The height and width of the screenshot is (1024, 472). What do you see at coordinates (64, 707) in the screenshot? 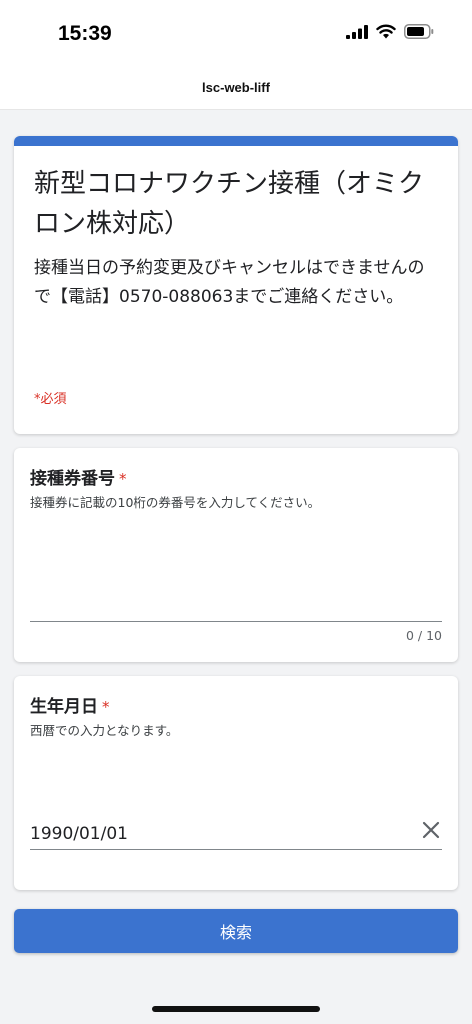
I see `question-title-text: 生年月日` at bounding box center [64, 707].